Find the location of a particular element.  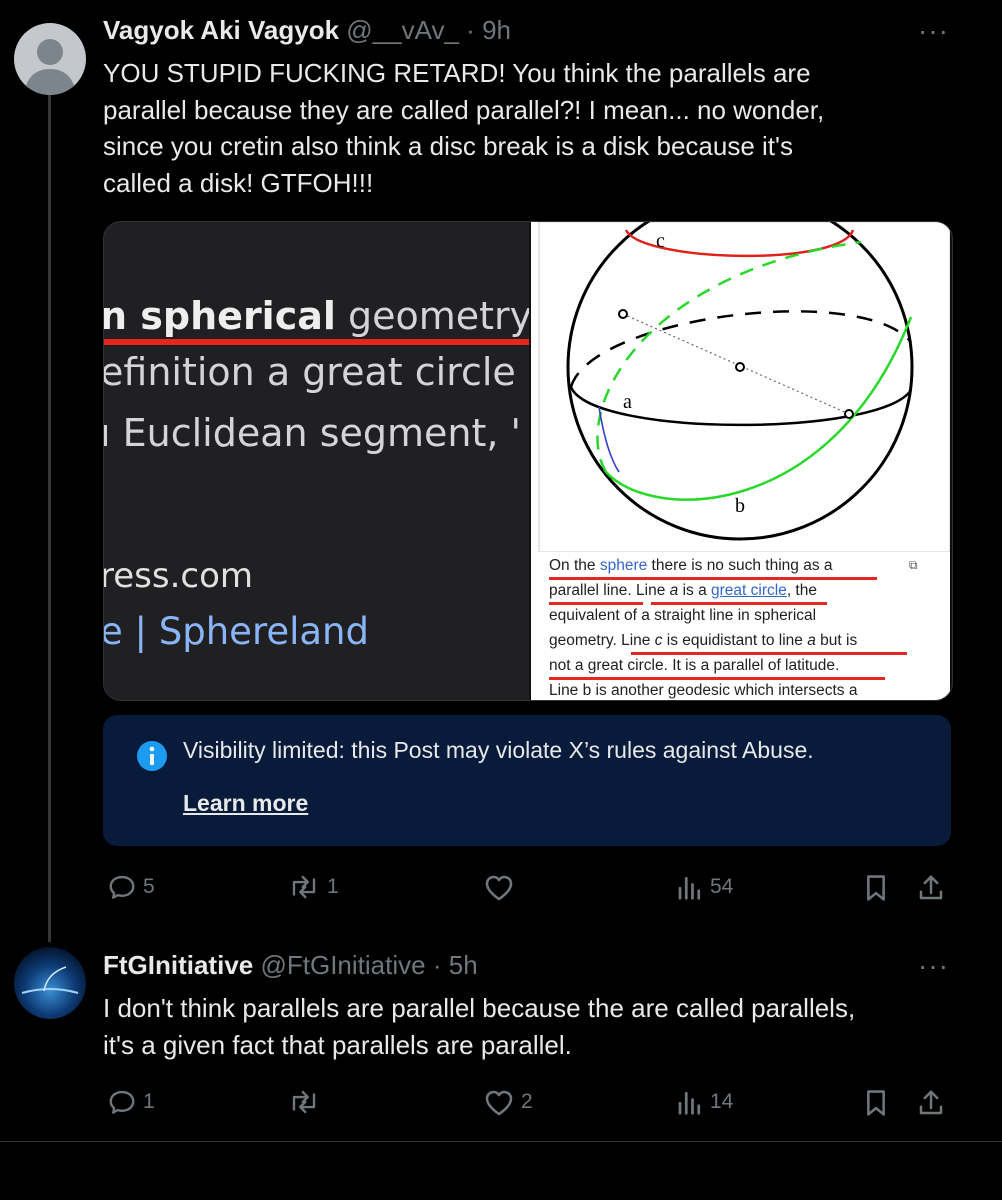

like-count: 2 is located at coordinates (527, 1101).